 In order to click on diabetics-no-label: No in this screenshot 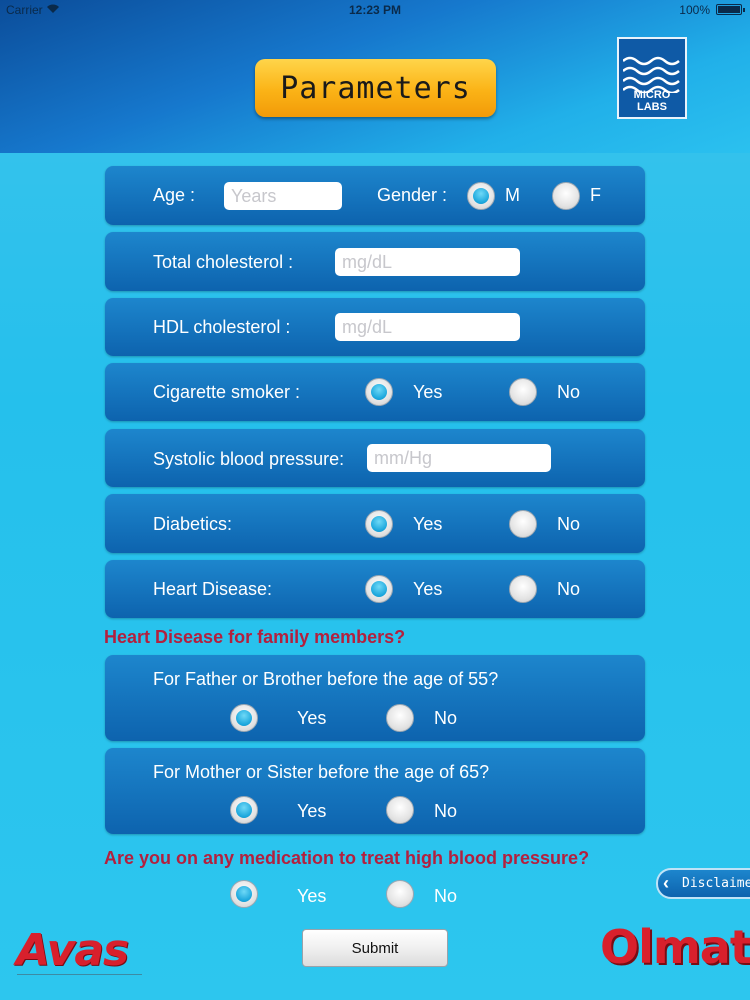, I will do `click(569, 524)`.